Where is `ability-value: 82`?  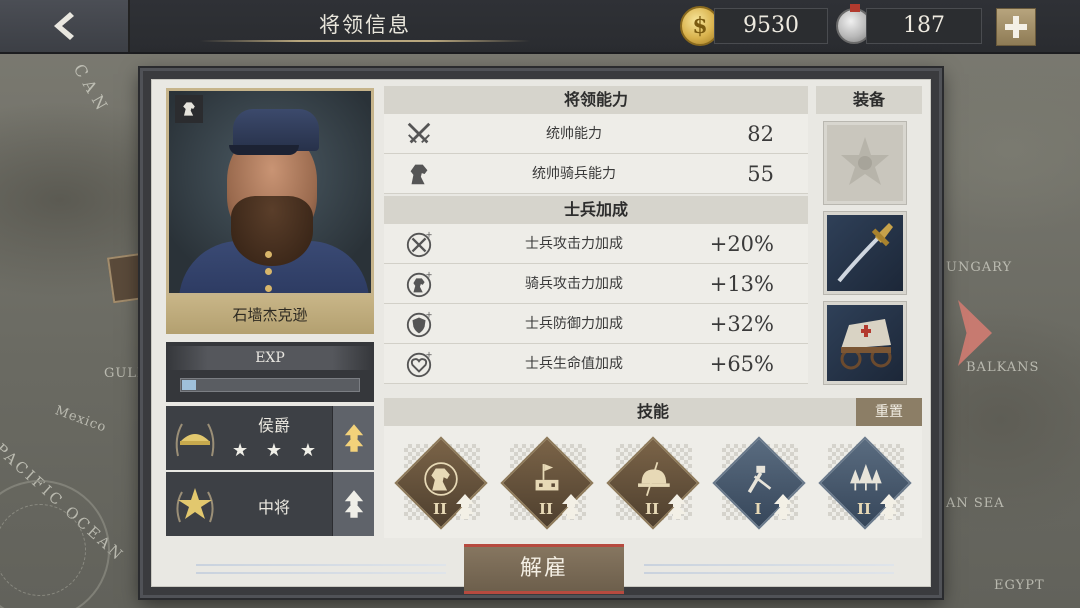 ability-value: 82 is located at coordinates (760, 134).